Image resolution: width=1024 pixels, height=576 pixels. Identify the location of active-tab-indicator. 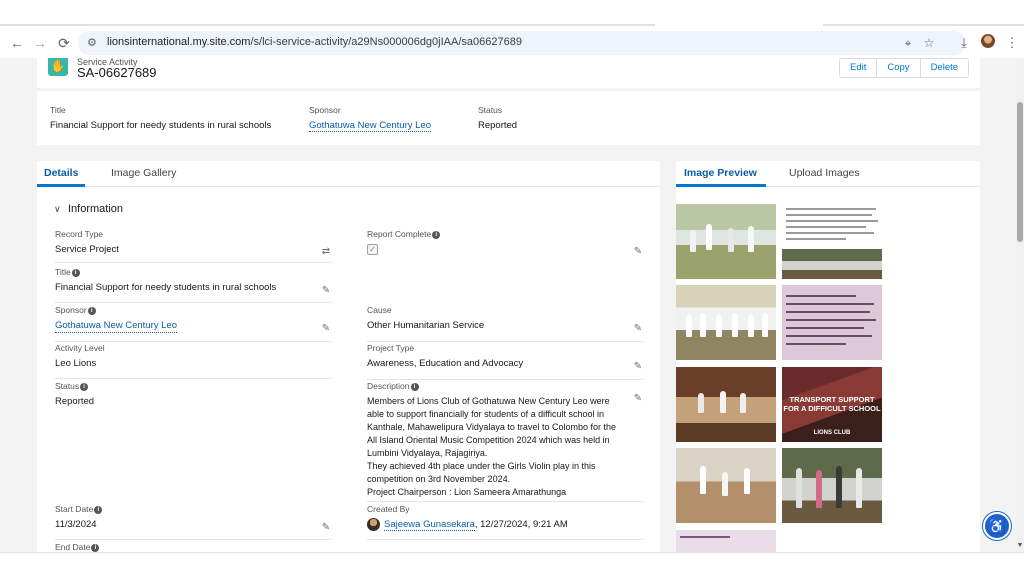
(61, 185).